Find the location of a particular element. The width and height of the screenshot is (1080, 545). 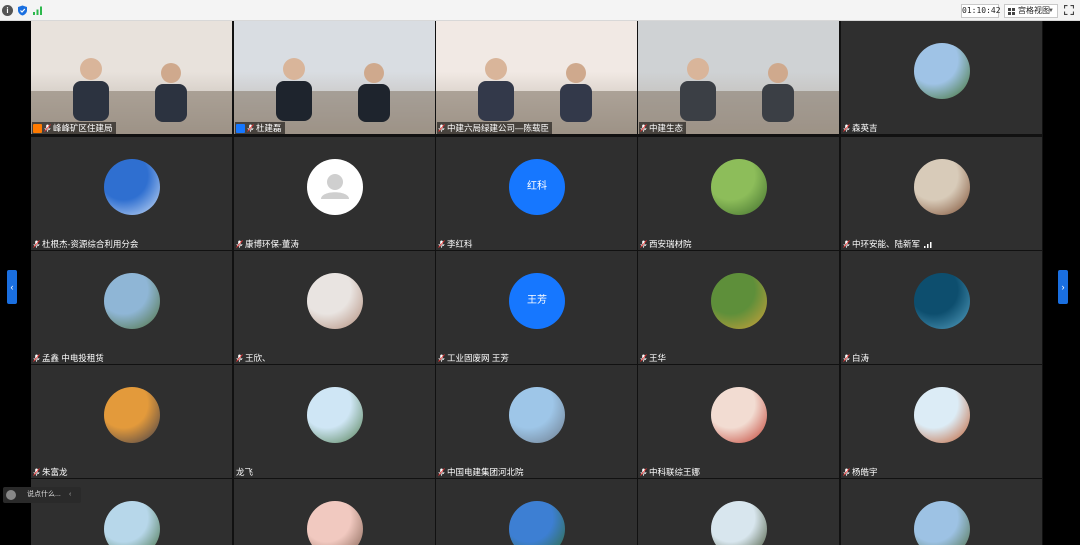

participant-tile: 杜根杰-资源综合利用分会 is located at coordinates (131, 193).